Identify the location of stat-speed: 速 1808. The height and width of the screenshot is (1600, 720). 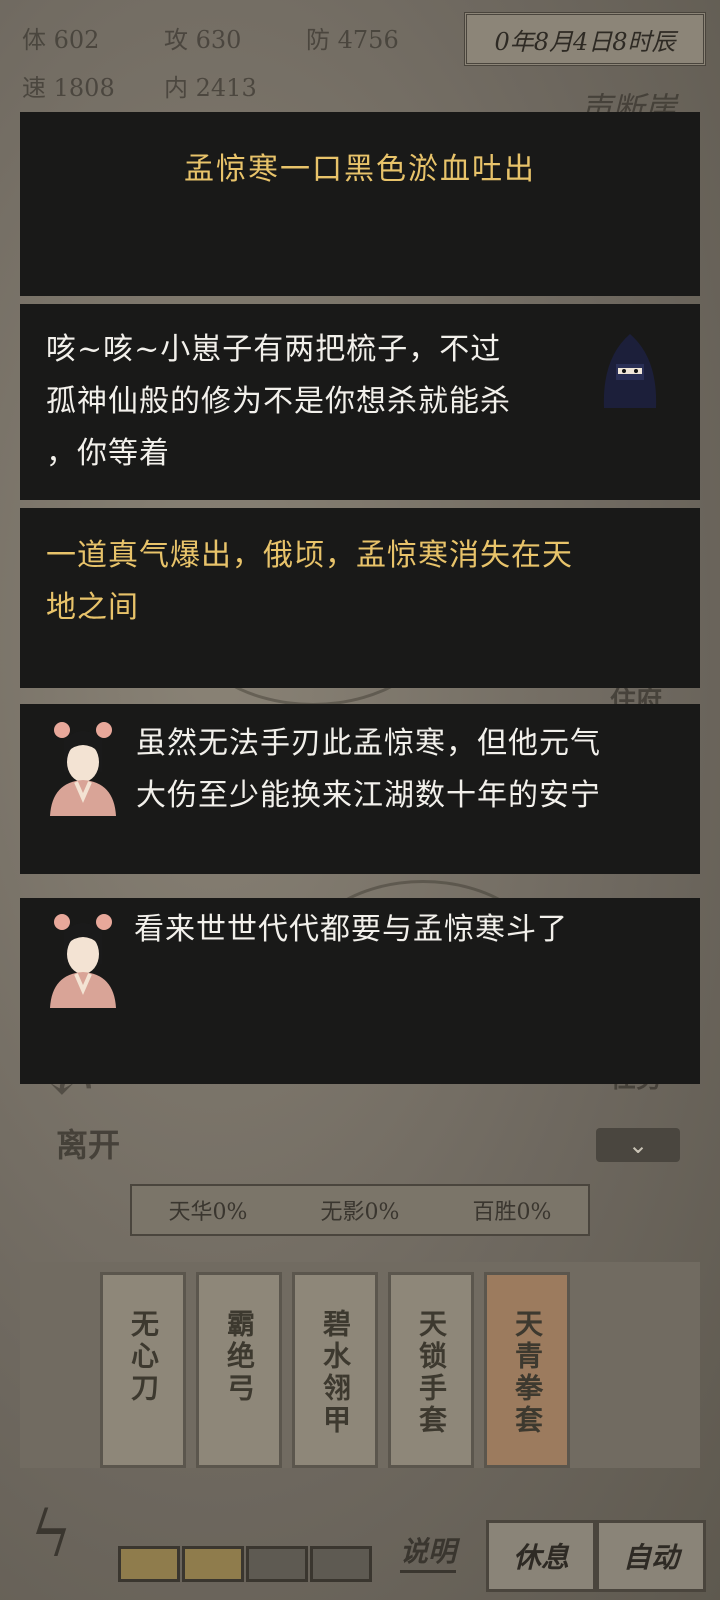
(68, 88).